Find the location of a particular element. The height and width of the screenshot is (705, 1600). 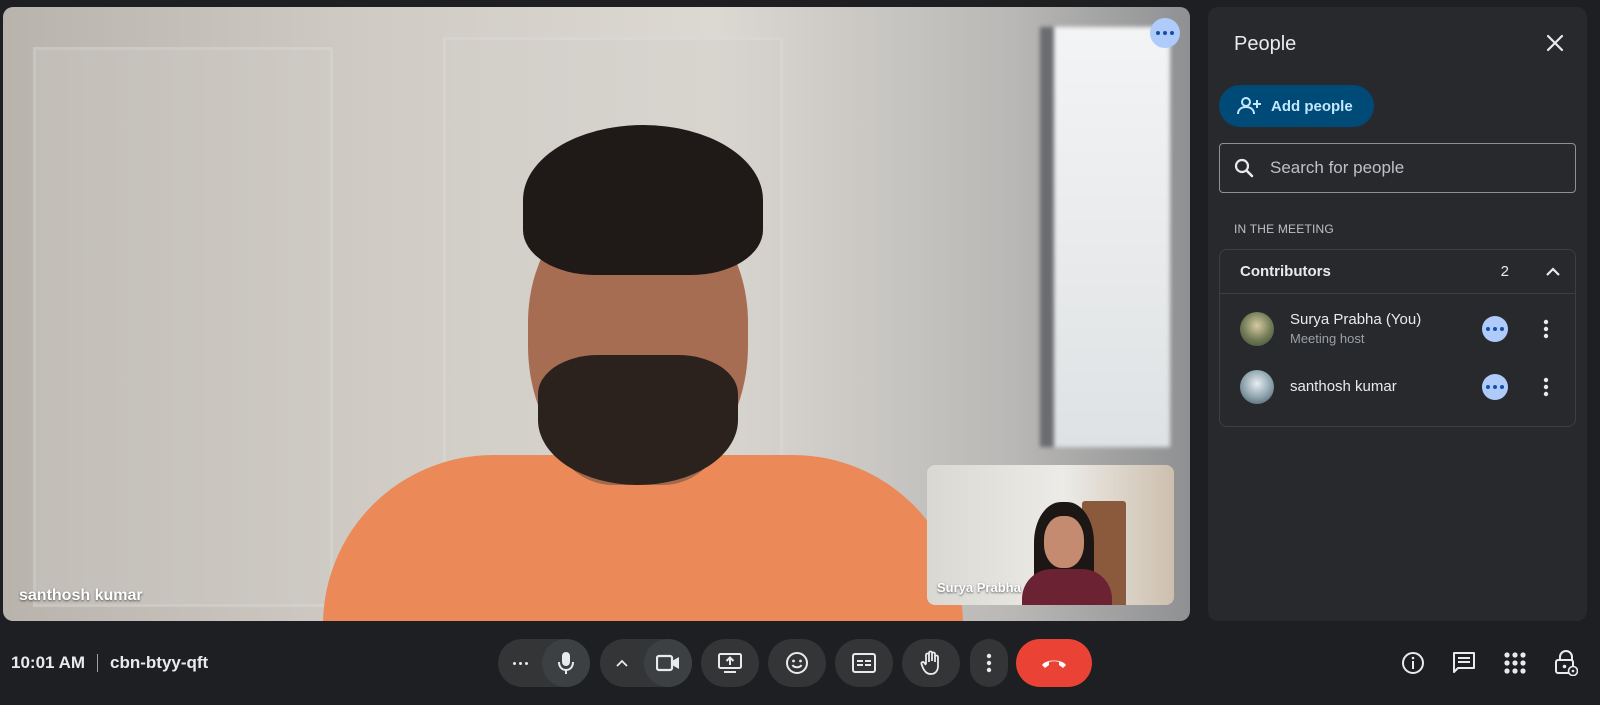

camera-button is located at coordinates (668, 663).